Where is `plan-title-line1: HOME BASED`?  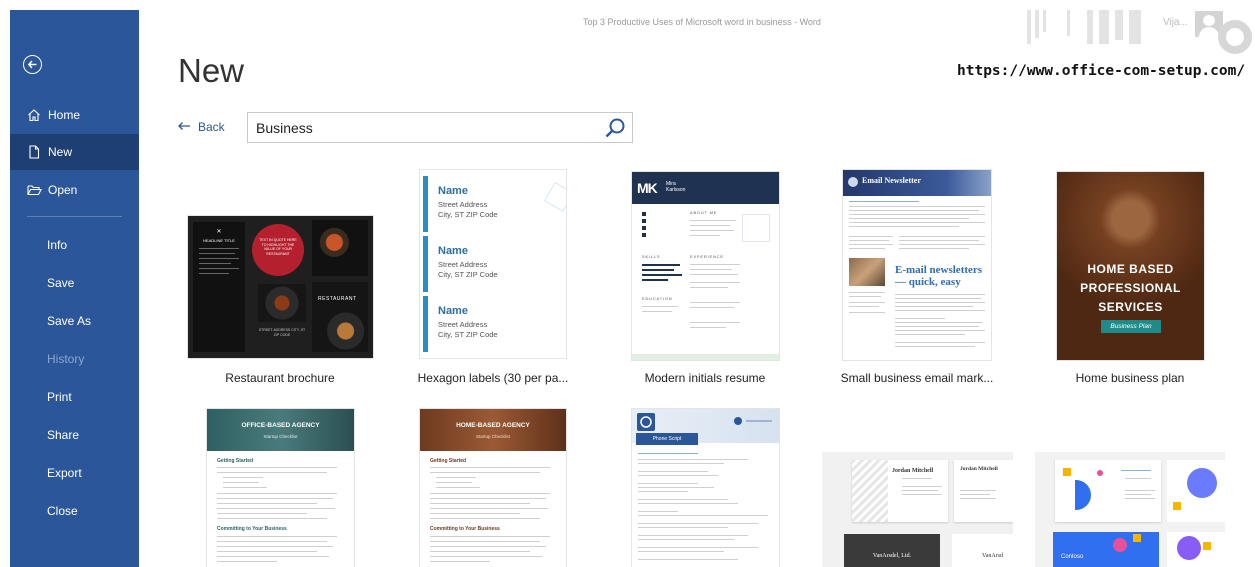 plan-title-line1: HOME BASED is located at coordinates (1130, 269).